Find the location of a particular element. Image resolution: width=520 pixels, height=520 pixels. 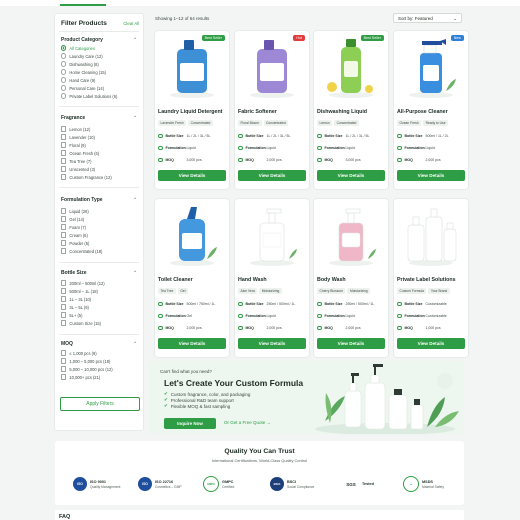

filter-option: Gel (14) is located at coordinates (72, 219).